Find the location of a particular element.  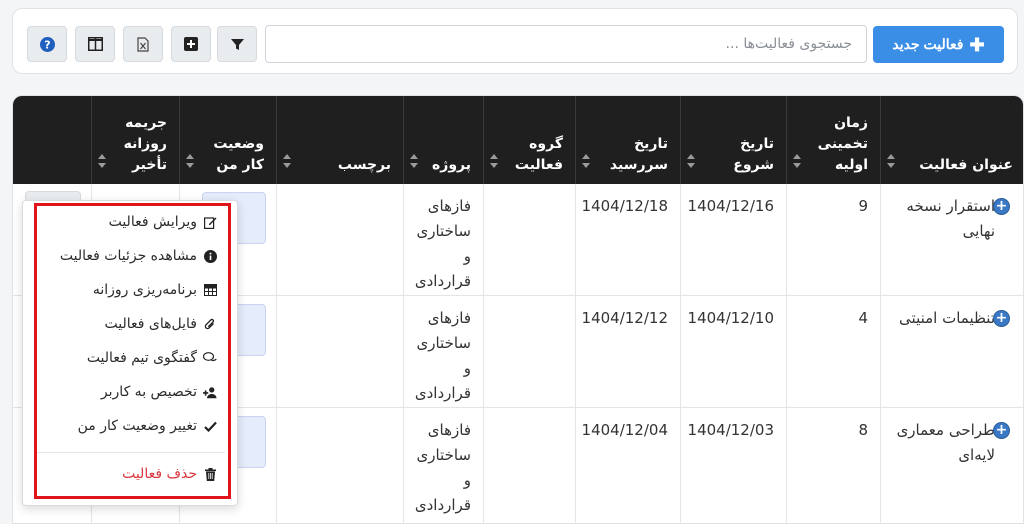

search-input is located at coordinates (566, 44).